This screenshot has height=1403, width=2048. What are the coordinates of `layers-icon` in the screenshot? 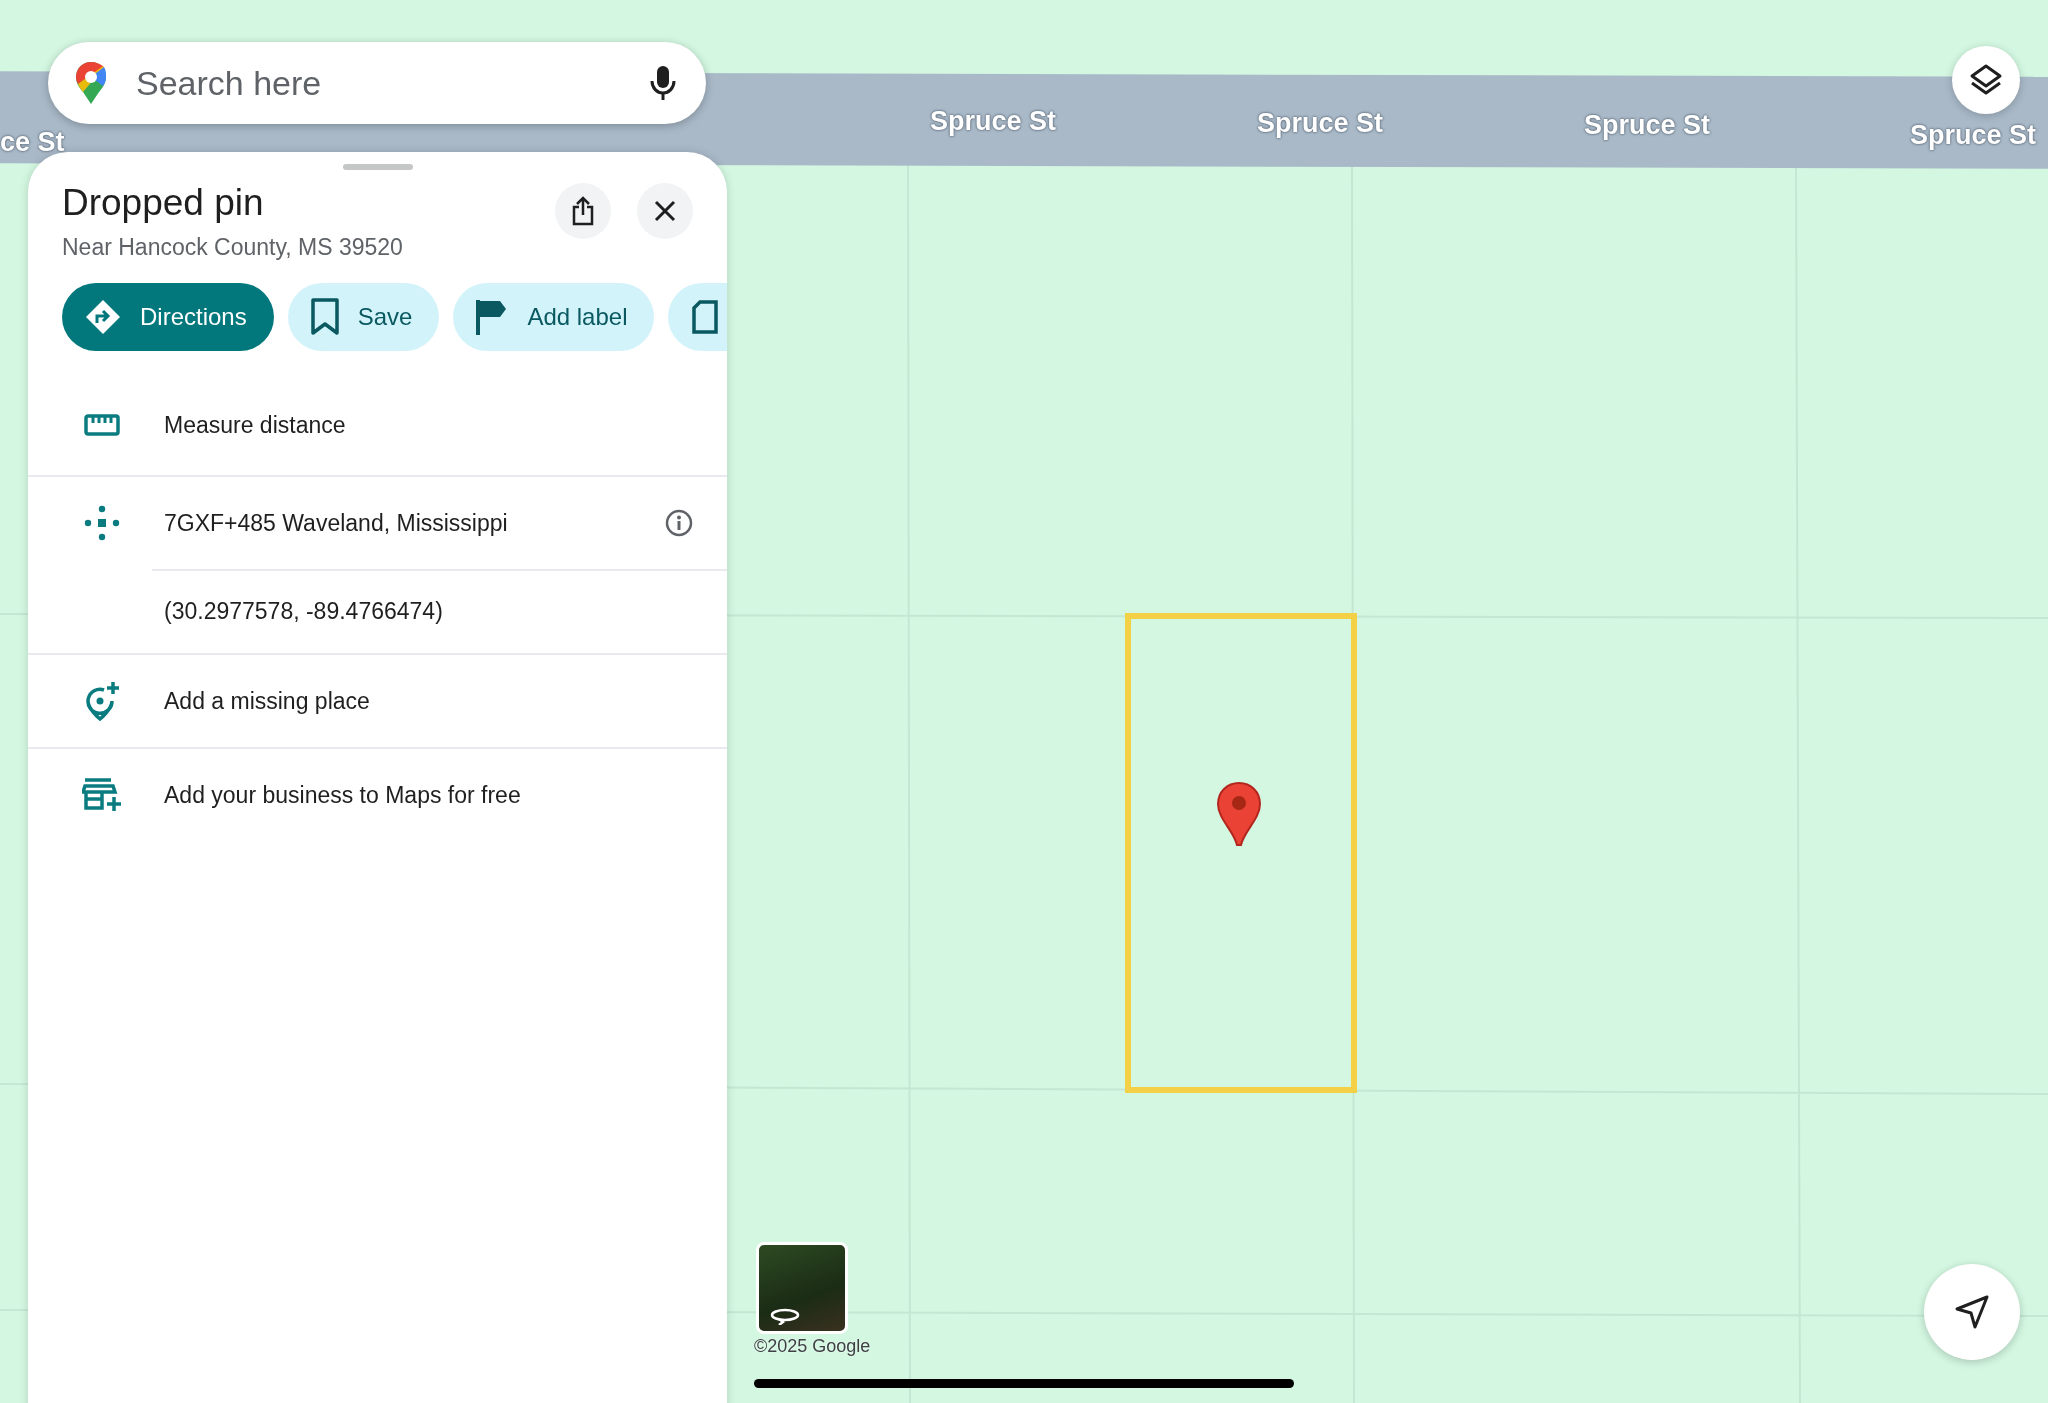 It's located at (1986, 80).